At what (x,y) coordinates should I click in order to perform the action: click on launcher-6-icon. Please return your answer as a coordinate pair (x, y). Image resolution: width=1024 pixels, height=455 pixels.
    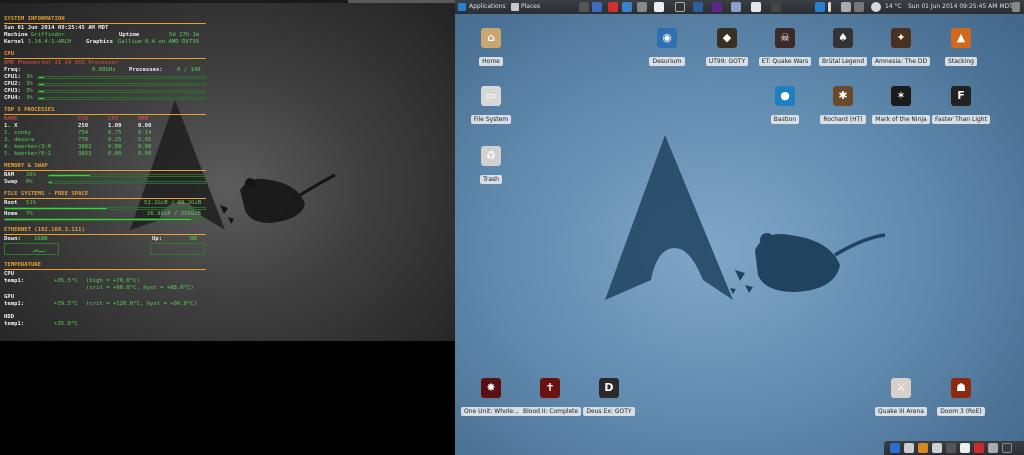
    Looking at the image, I should click on (659, 7).